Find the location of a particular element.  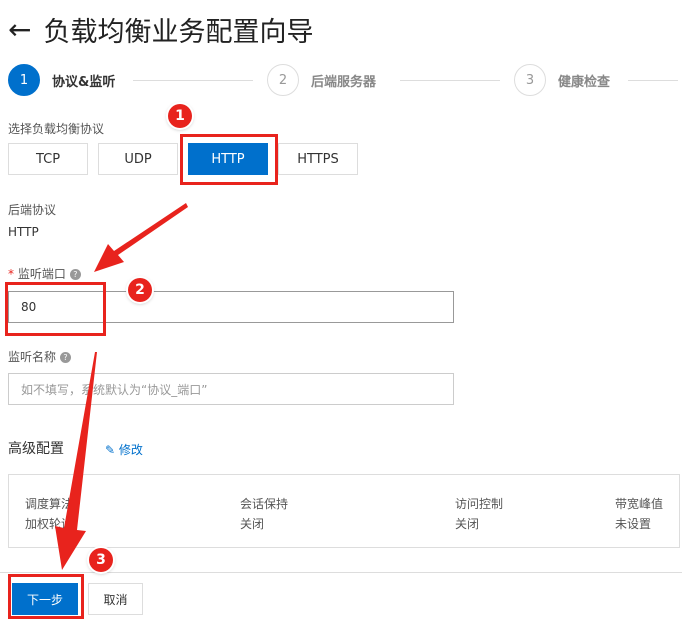

annotation-badge: 3 is located at coordinates (101, 560).